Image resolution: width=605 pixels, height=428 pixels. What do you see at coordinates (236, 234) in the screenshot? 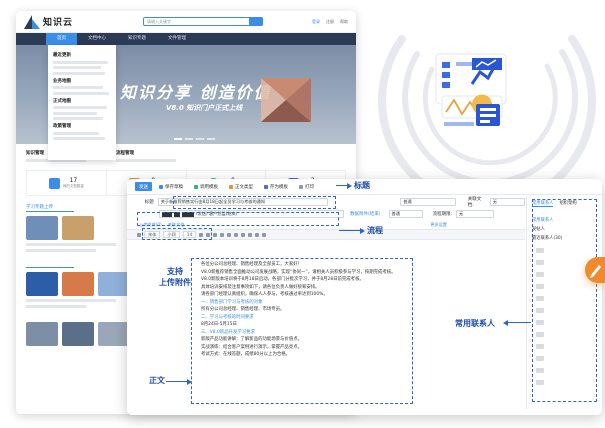
I see `align-center-icon` at bounding box center [236, 234].